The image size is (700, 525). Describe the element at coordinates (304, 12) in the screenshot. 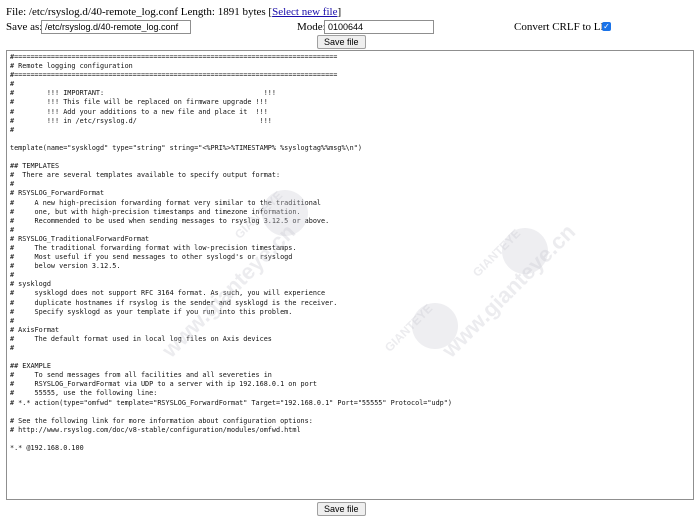

I see `select-new-file-link: Select new file` at that location.